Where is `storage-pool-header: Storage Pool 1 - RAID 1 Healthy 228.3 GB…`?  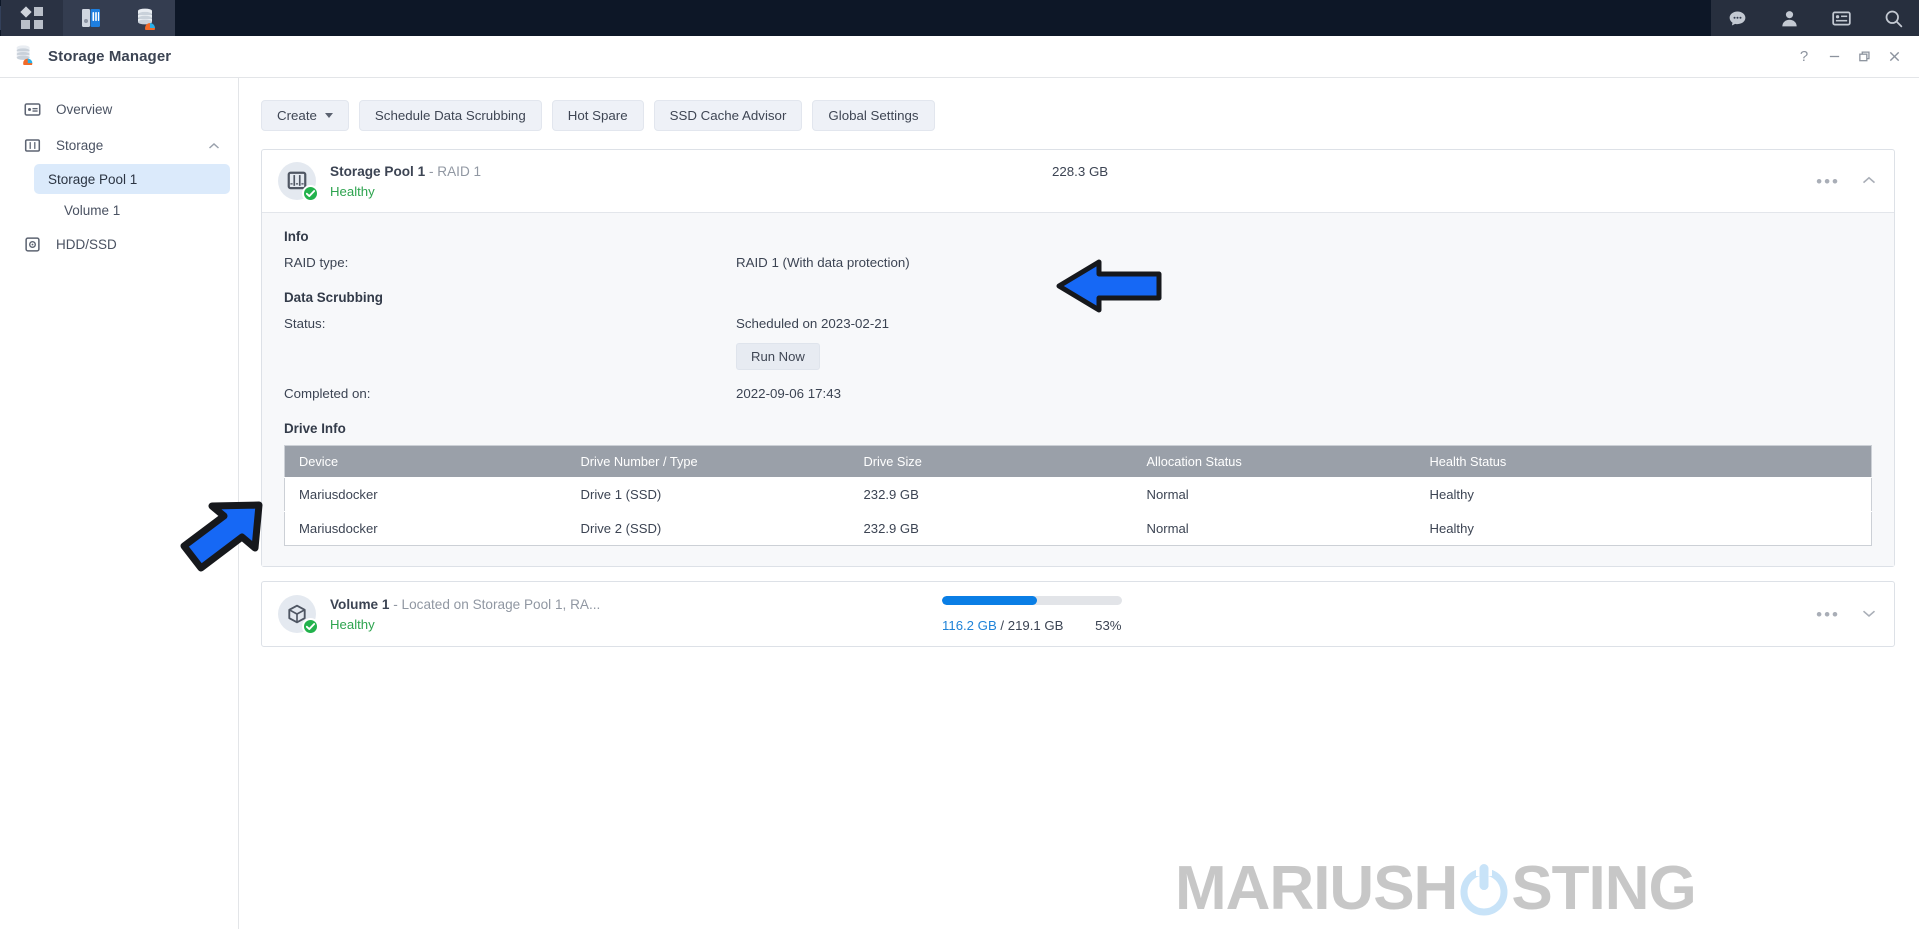 storage-pool-header: Storage Pool 1 - RAID 1 Healthy 228.3 GB… is located at coordinates (1078, 181).